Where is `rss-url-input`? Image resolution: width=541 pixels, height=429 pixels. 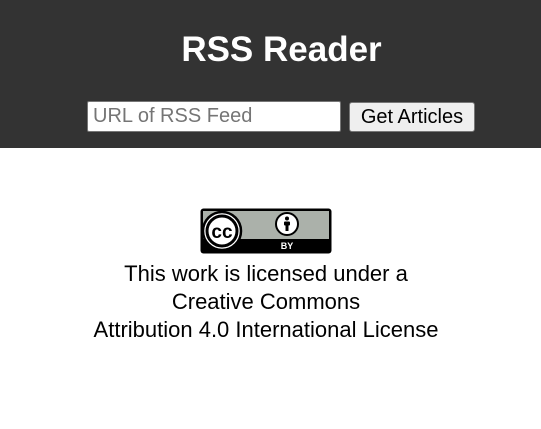
rss-url-input is located at coordinates (214, 116).